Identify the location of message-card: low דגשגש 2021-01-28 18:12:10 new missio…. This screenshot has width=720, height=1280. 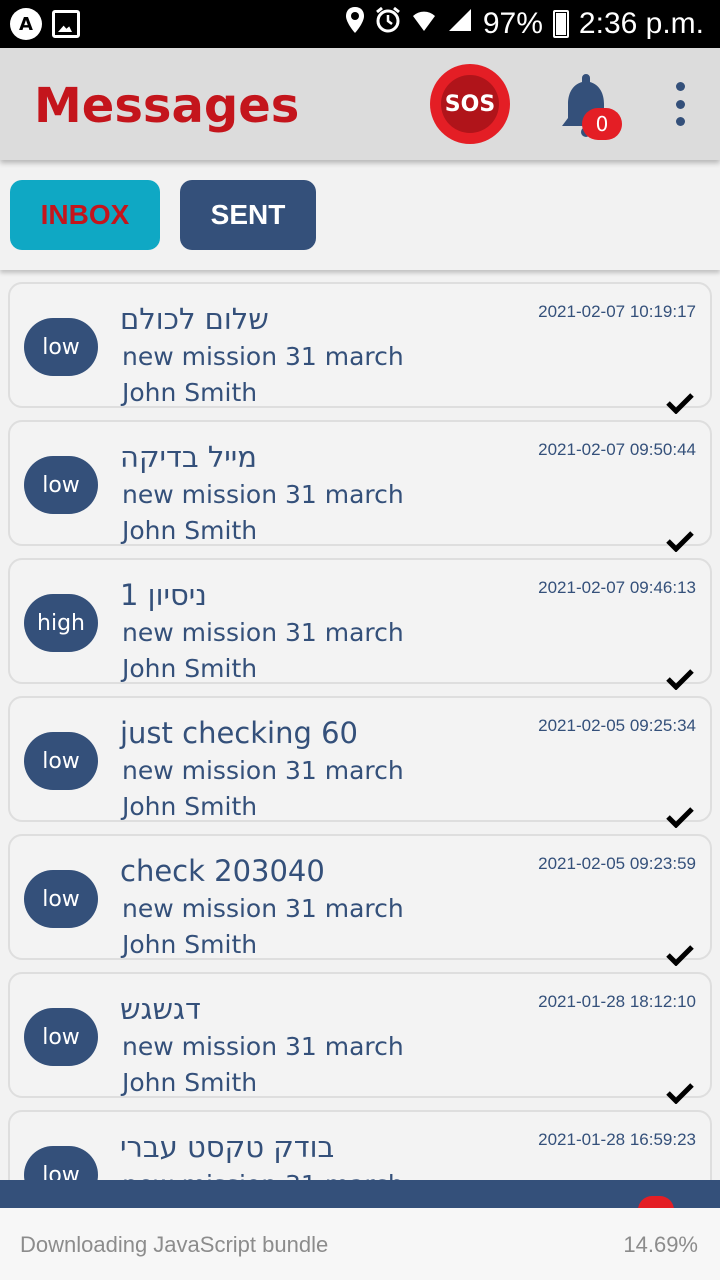
(360, 1038).